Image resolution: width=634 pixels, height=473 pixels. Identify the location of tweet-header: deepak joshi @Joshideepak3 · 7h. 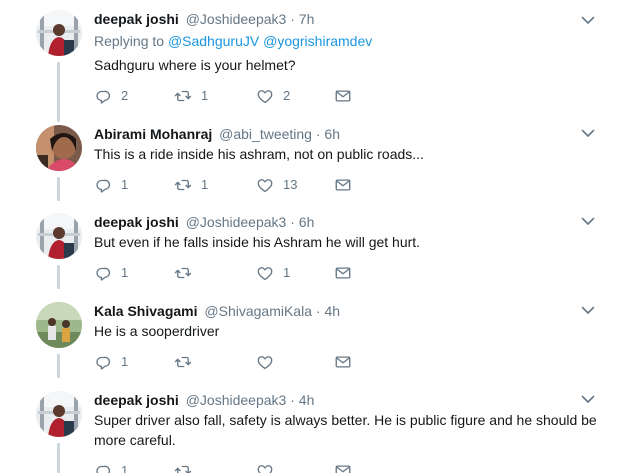
(354, 19).